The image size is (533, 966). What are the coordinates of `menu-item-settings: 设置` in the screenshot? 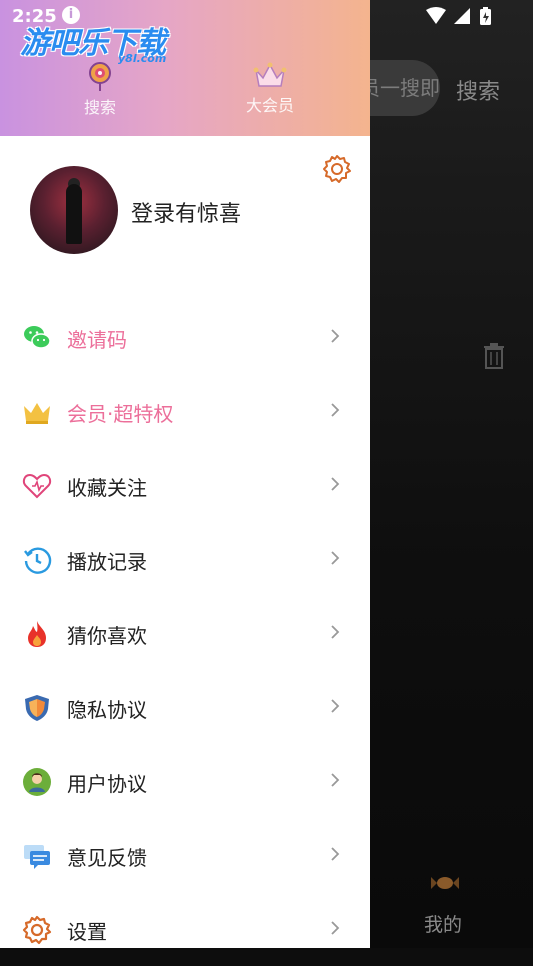 It's located at (185, 929).